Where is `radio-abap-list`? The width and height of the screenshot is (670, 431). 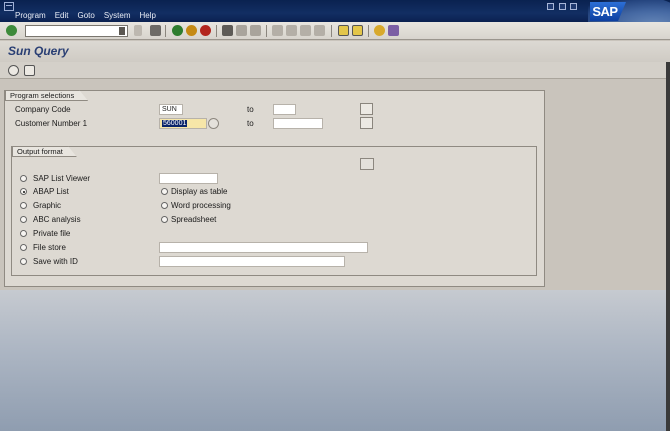
radio-abap-list is located at coordinates (23, 191).